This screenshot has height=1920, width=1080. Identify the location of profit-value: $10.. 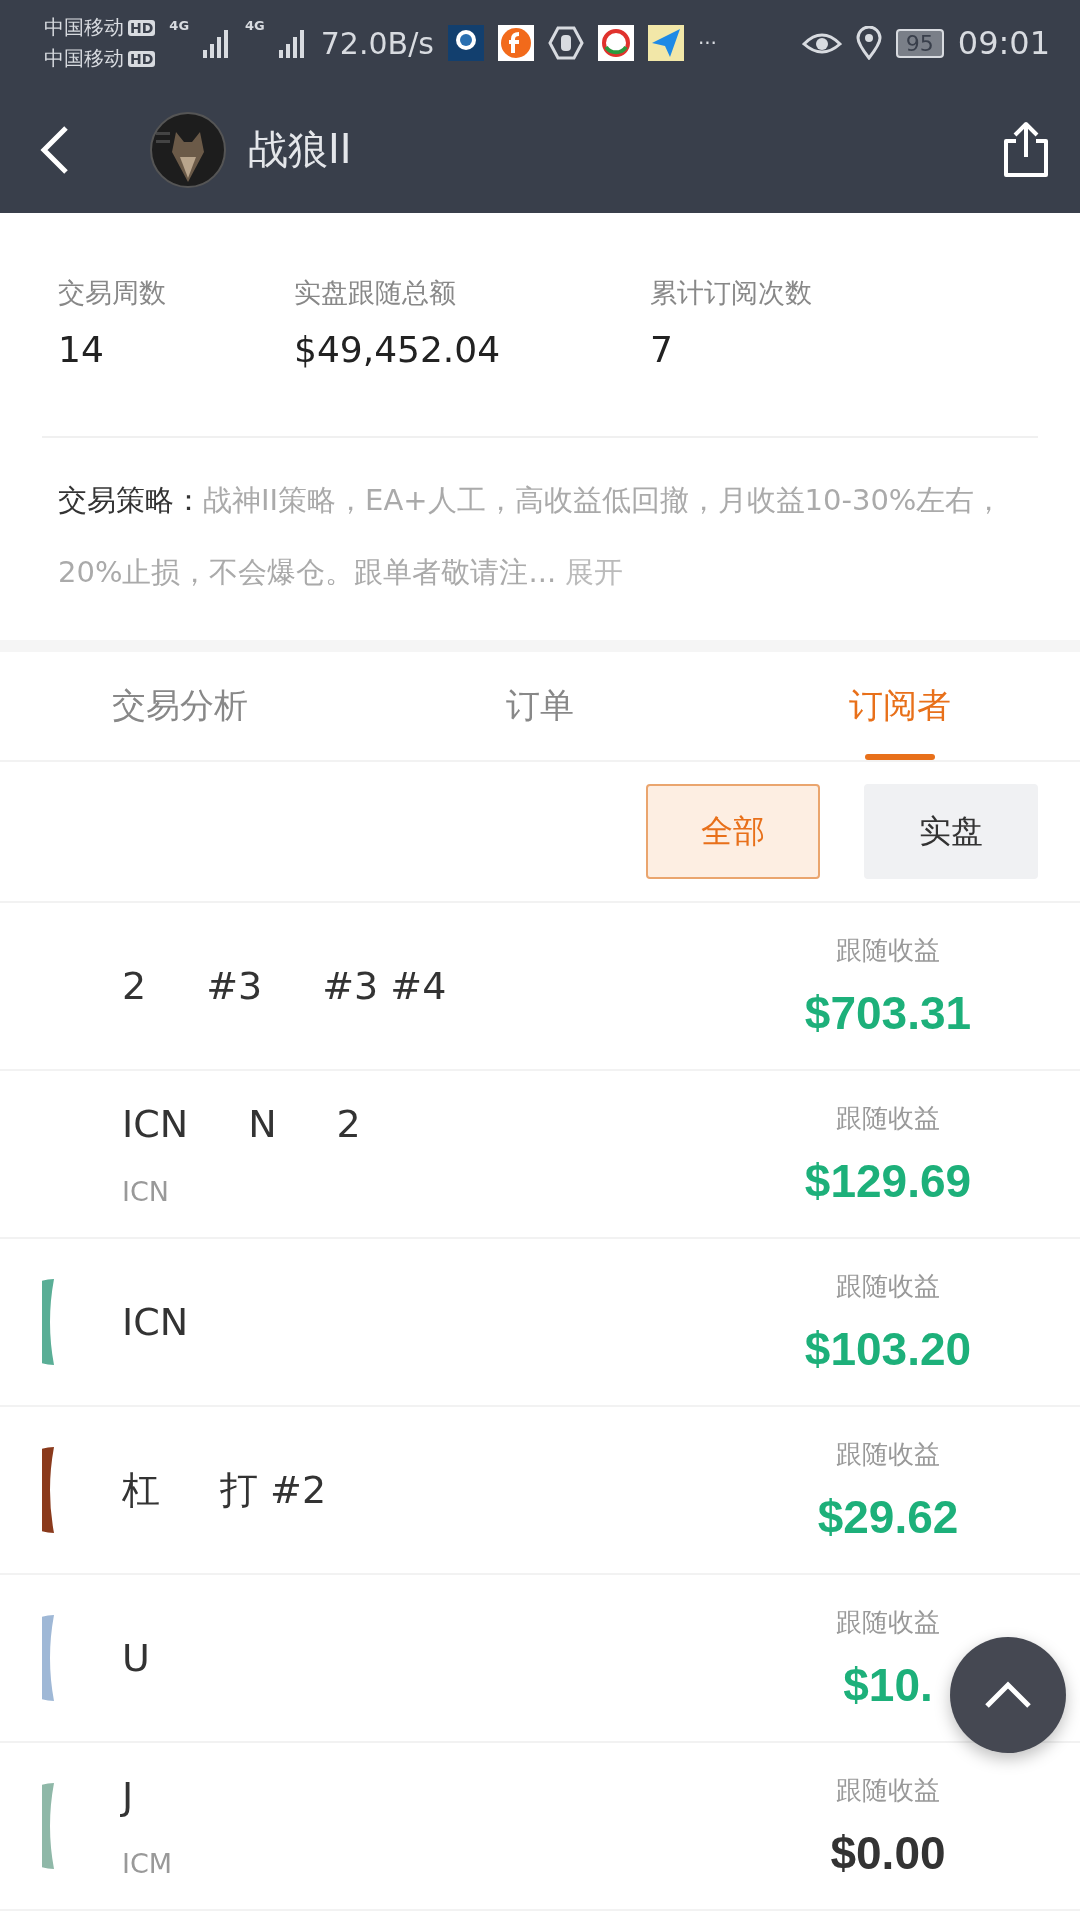
(888, 1684).